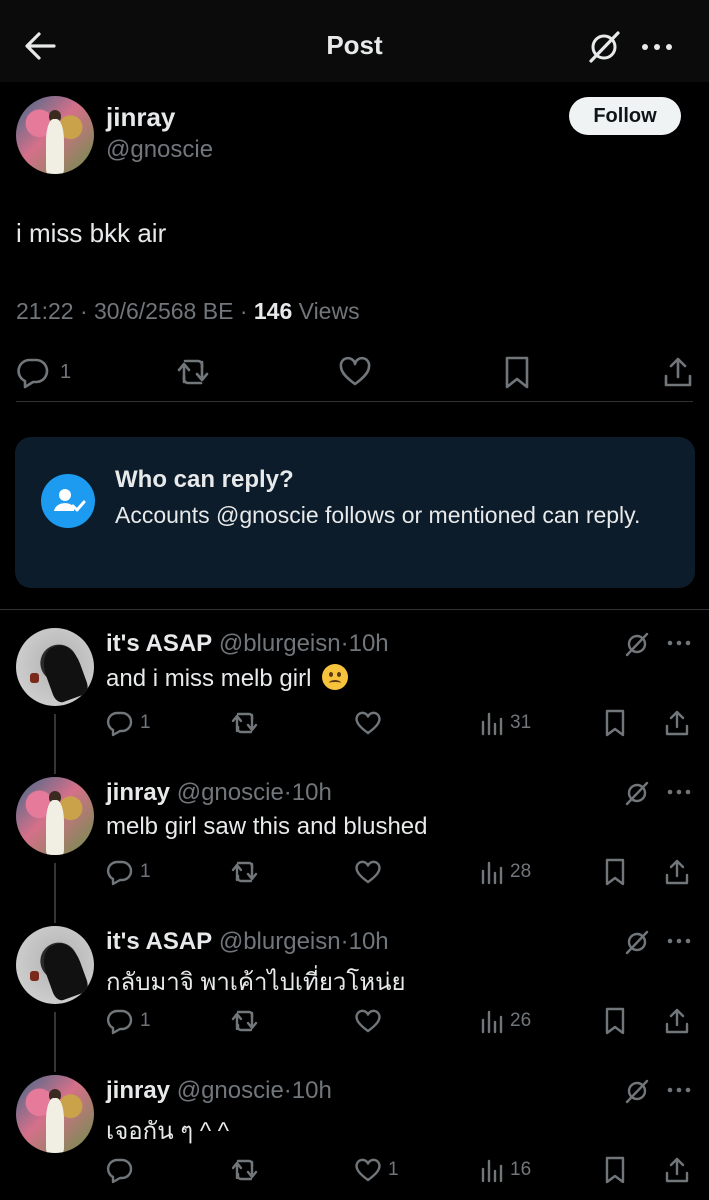 The height and width of the screenshot is (1200, 709). I want to click on reply-text: and i miss melb girl, so click(227, 678).